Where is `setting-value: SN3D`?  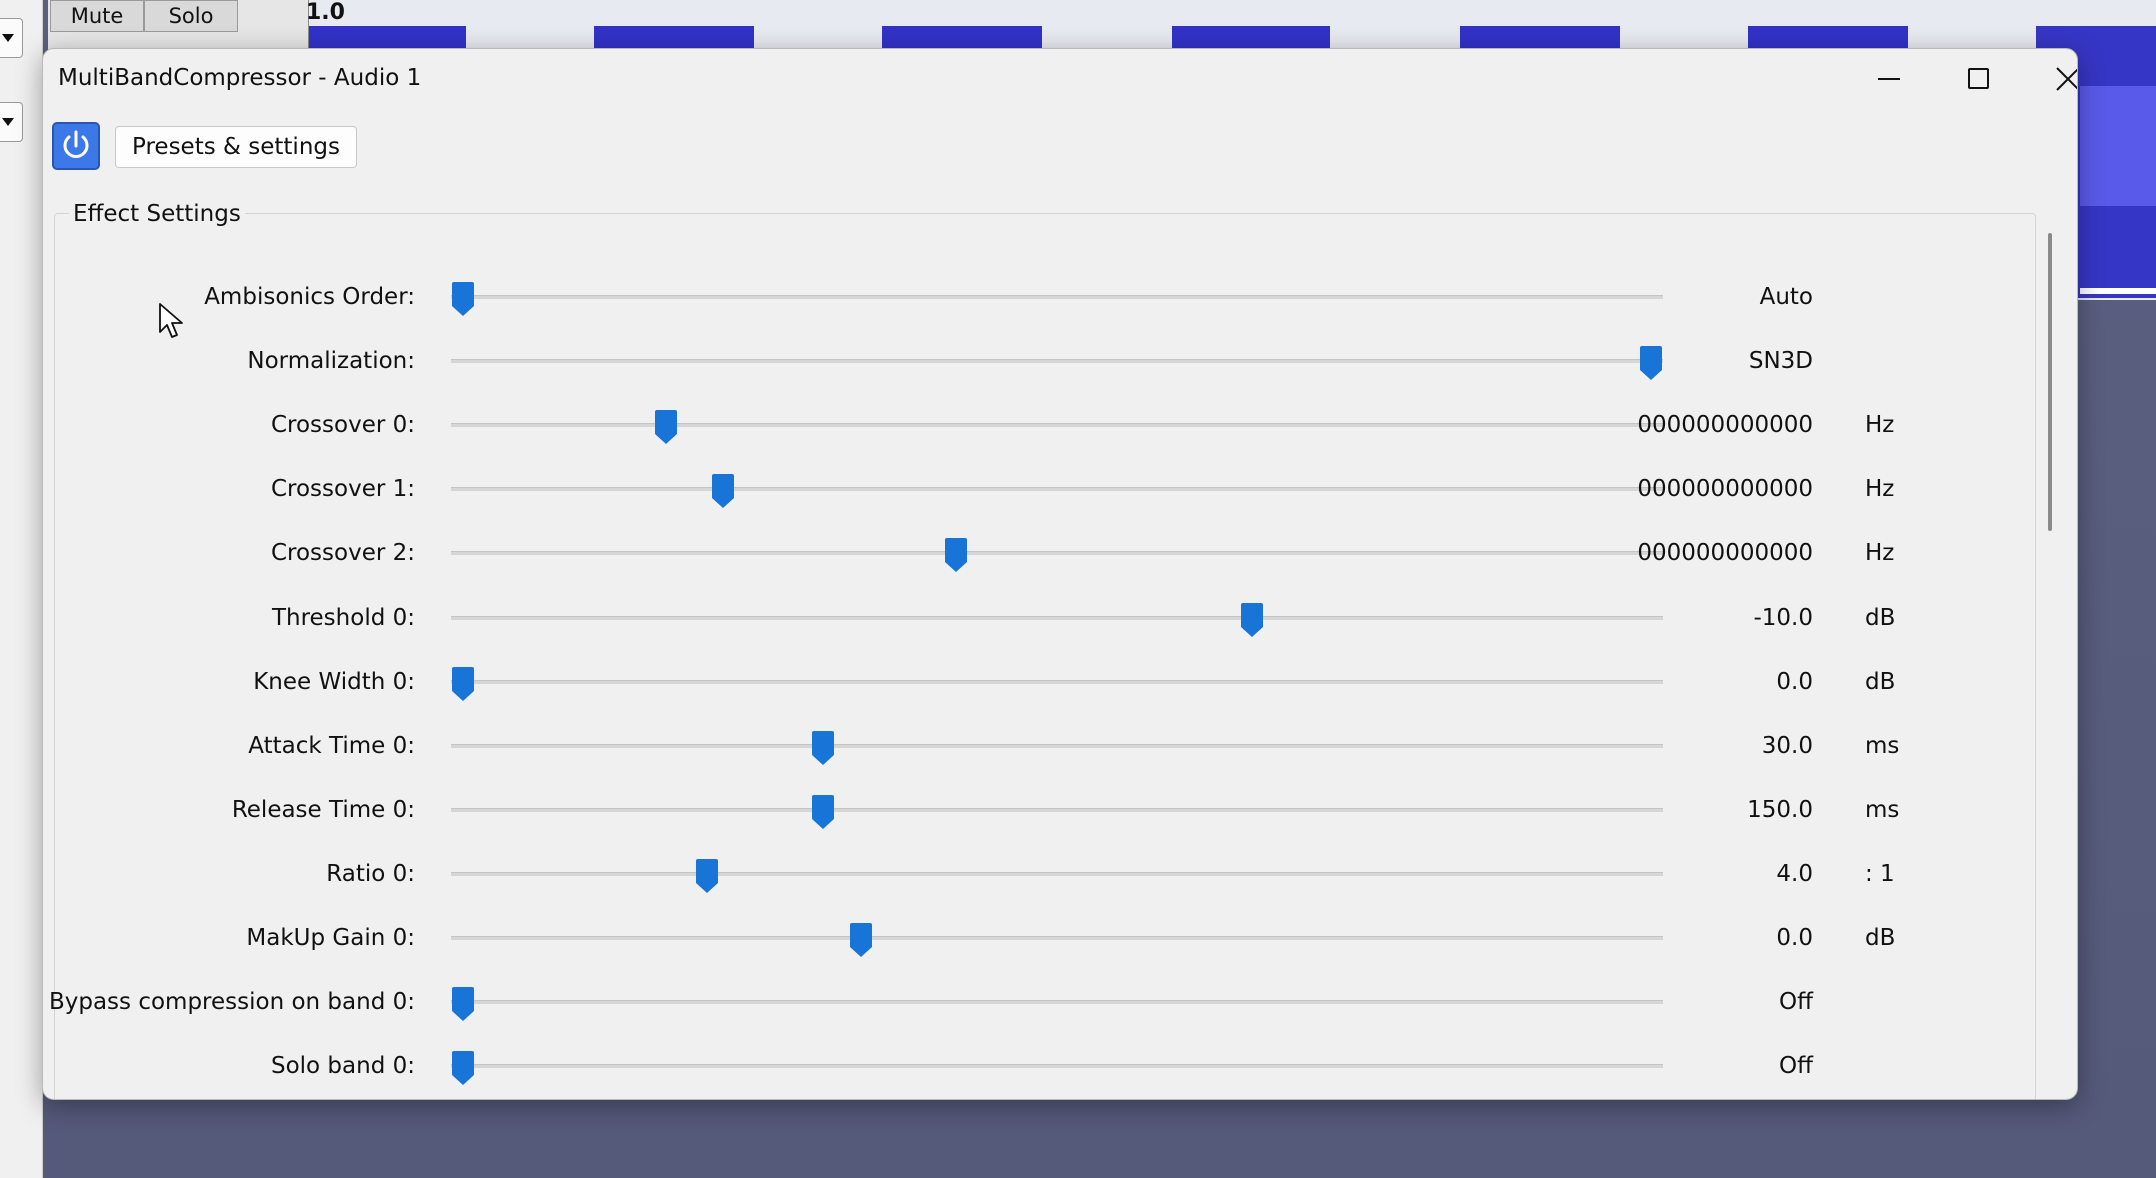 setting-value: SN3D is located at coordinates (1780, 361).